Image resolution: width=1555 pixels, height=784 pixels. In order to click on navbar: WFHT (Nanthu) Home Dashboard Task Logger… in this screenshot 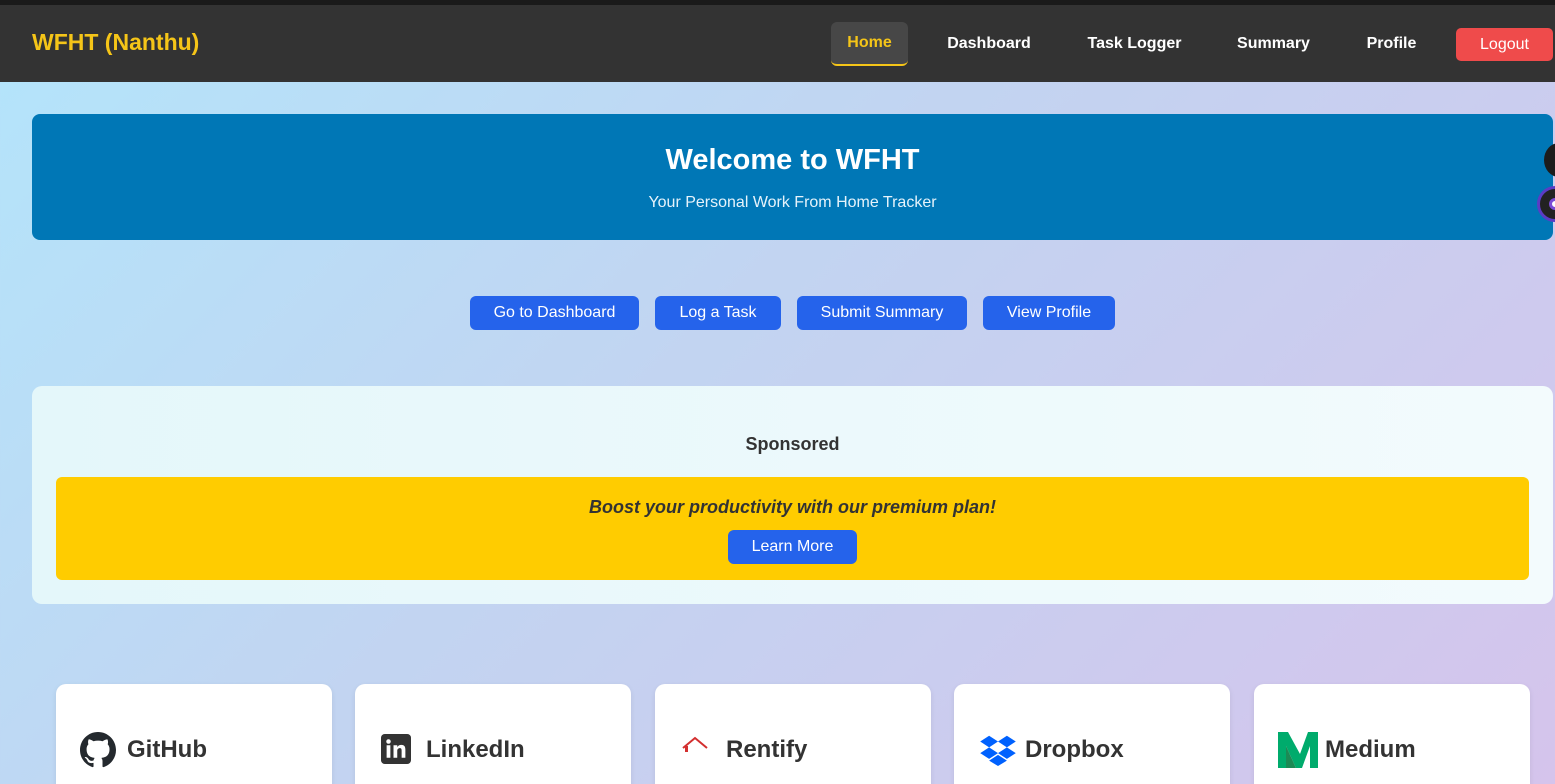, I will do `click(777, 43)`.